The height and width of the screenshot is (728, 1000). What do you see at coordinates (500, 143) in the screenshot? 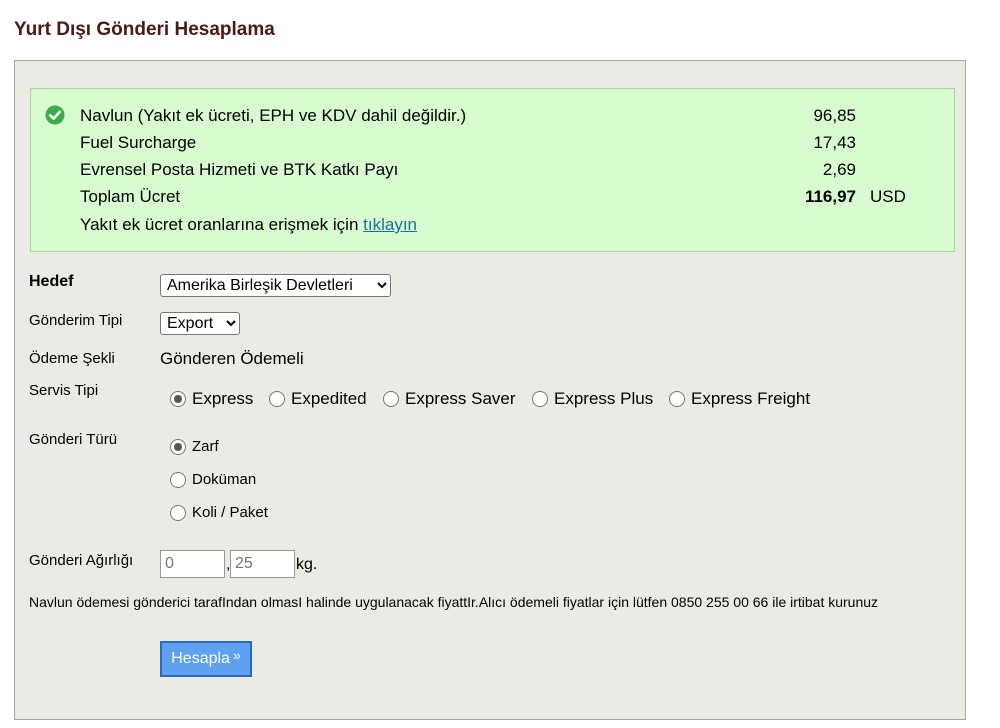
I see `result-row-fuel-surcharge: Fuel Surcharge 17,43` at bounding box center [500, 143].